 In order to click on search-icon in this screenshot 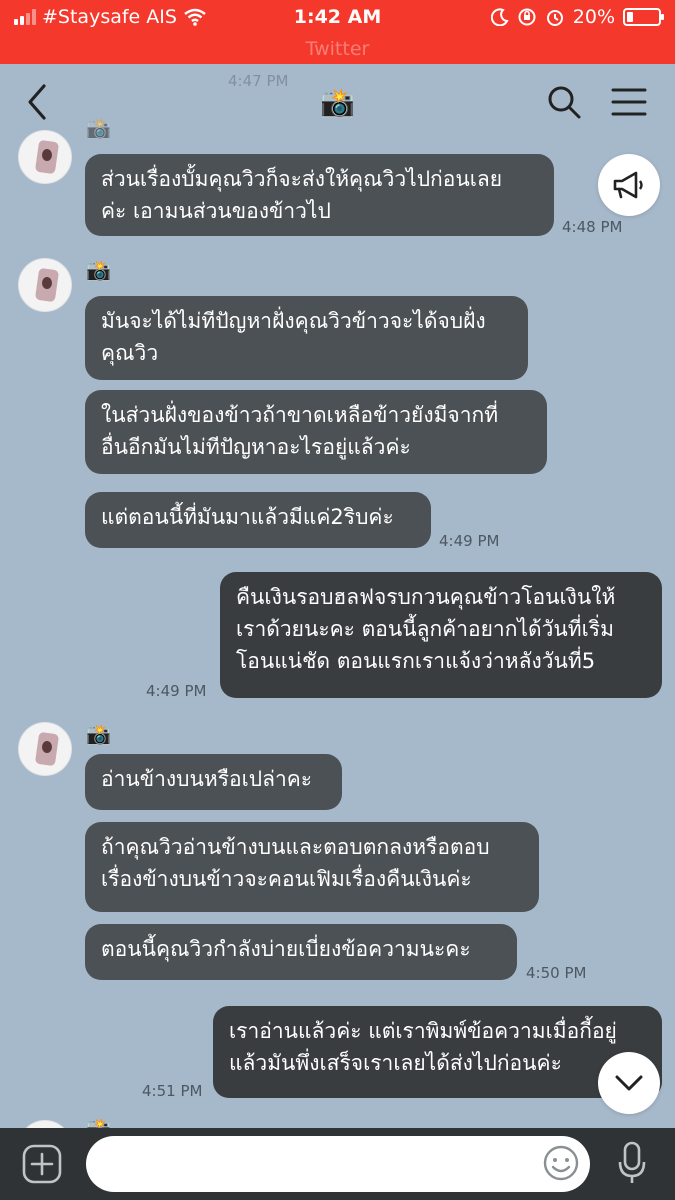, I will do `click(564, 102)`.